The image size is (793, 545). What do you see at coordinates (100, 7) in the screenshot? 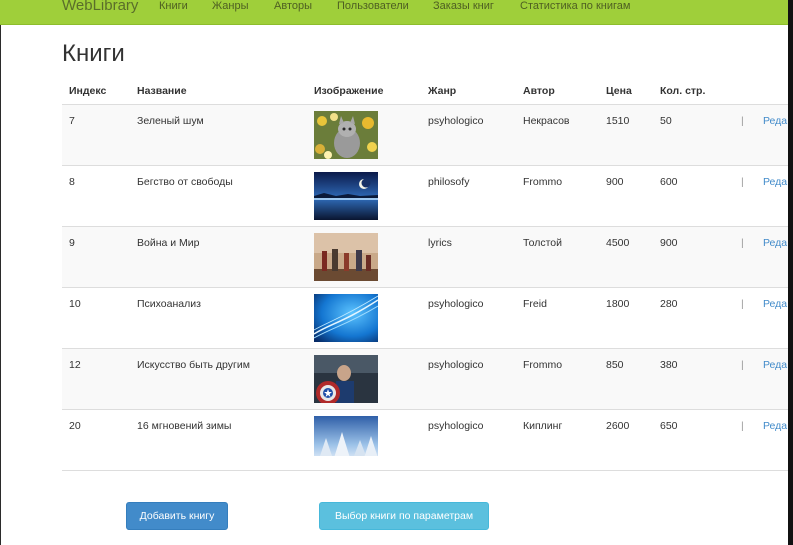
I see `brand-logo: WebLibrary` at bounding box center [100, 7].